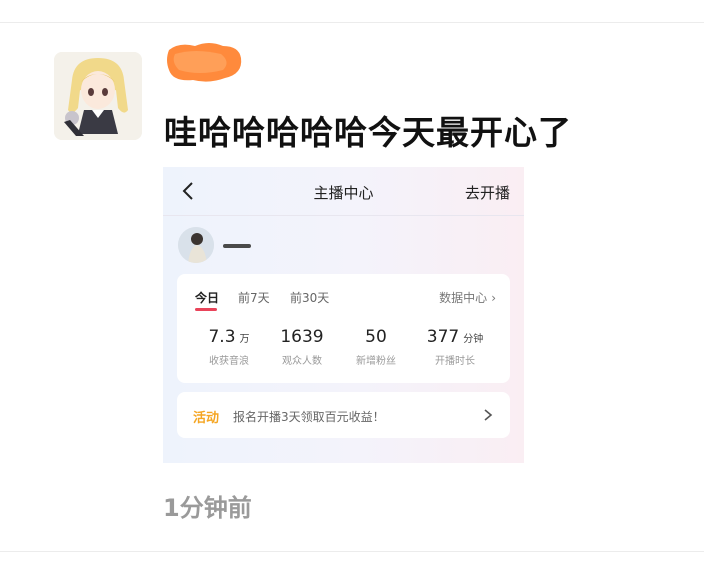  I want to click on bottom-divider, so click(352, 551).